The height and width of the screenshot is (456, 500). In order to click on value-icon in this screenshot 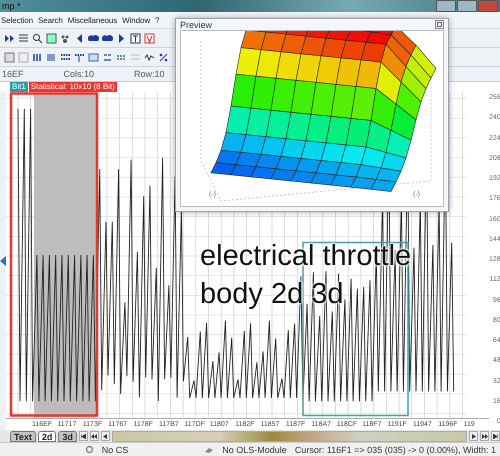, I will do `click(149, 38)`.